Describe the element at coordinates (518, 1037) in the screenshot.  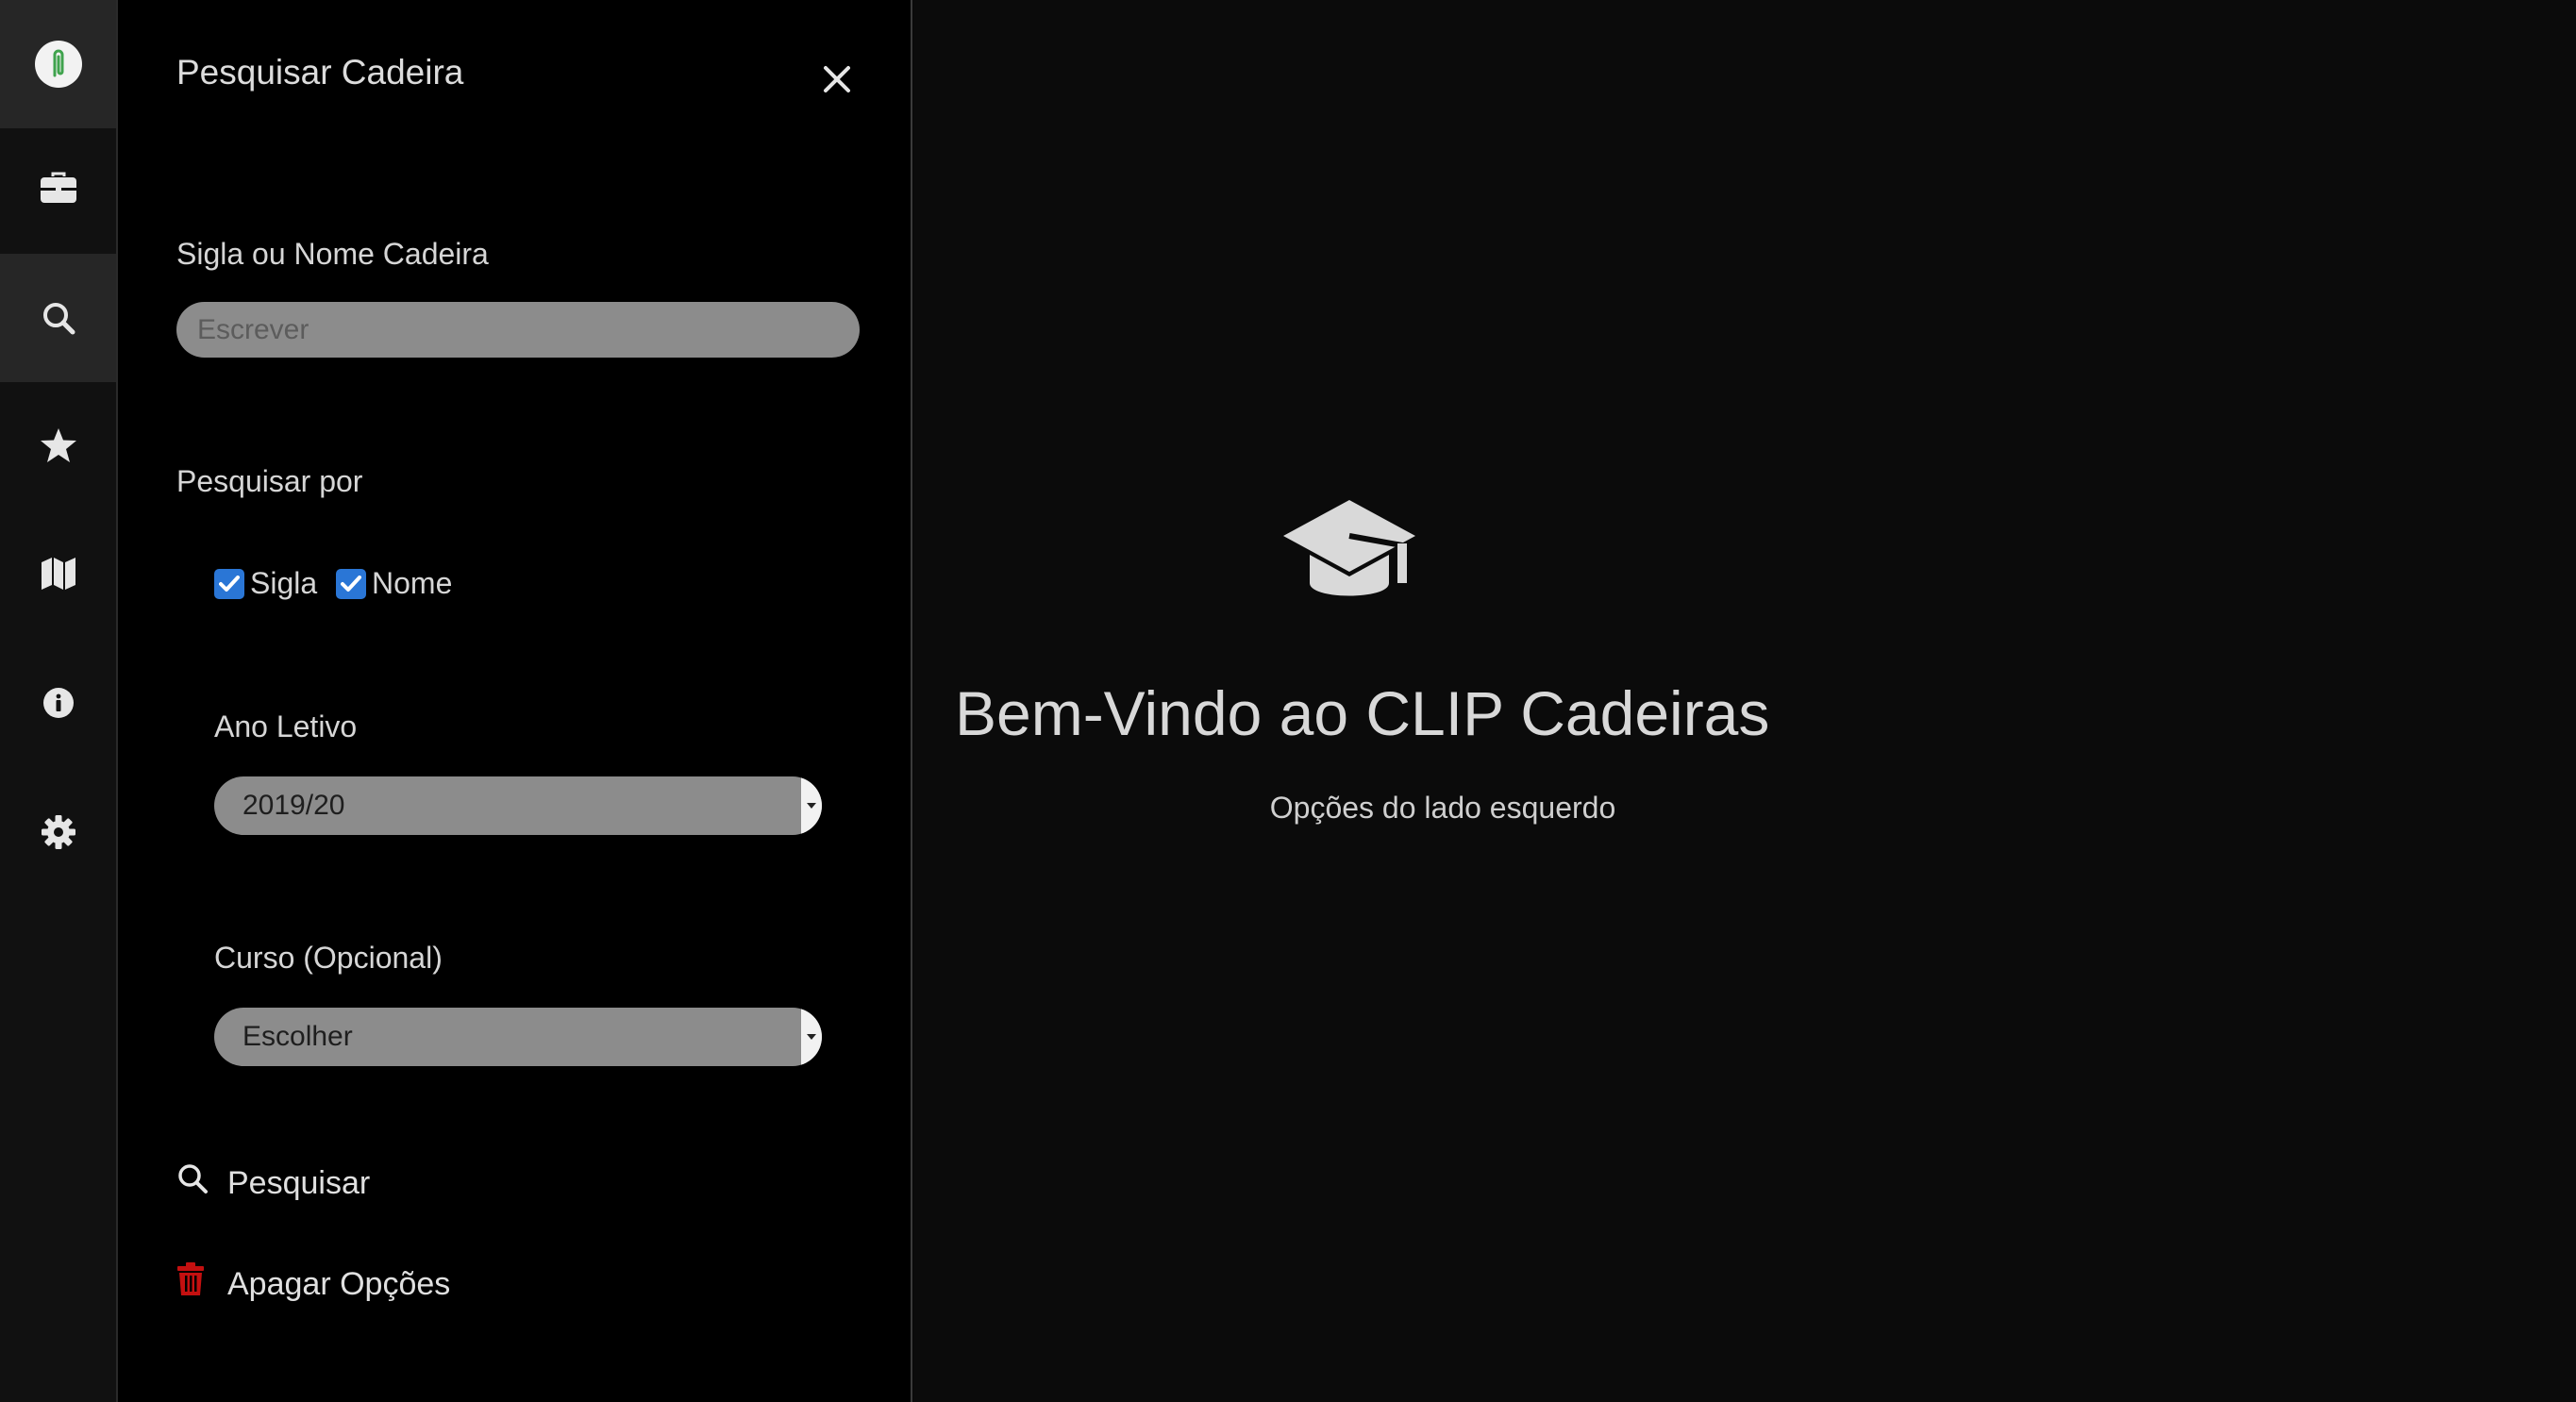
I see `course-select: Escolher` at that location.